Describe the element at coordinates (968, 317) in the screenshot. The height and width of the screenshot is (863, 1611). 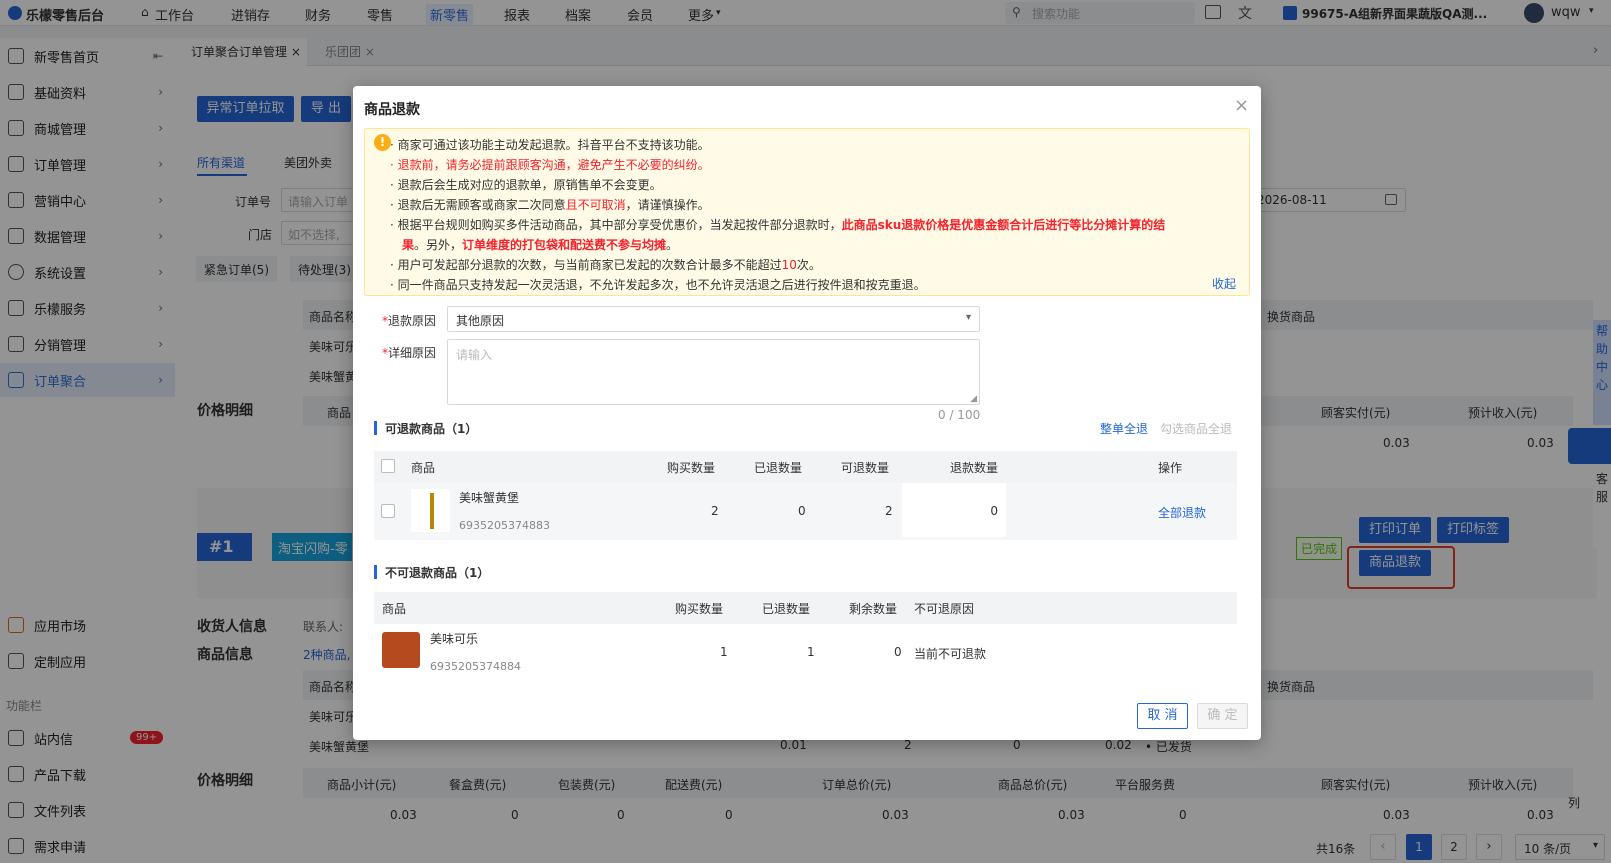
I see `chevron-down-icon: ▾` at that location.